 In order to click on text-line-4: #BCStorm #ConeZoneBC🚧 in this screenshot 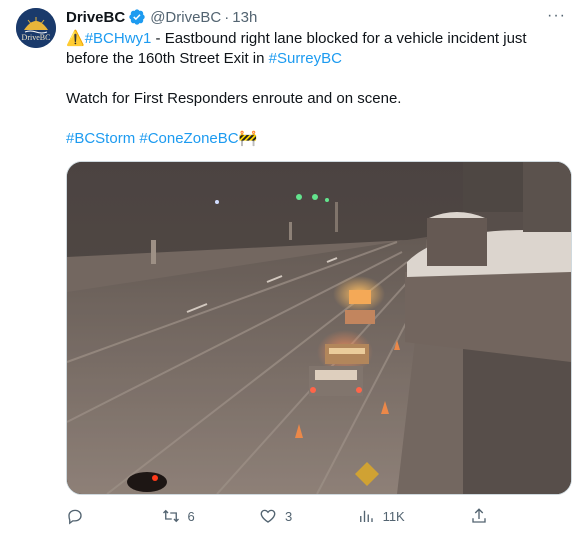, I will do `click(316, 139)`.